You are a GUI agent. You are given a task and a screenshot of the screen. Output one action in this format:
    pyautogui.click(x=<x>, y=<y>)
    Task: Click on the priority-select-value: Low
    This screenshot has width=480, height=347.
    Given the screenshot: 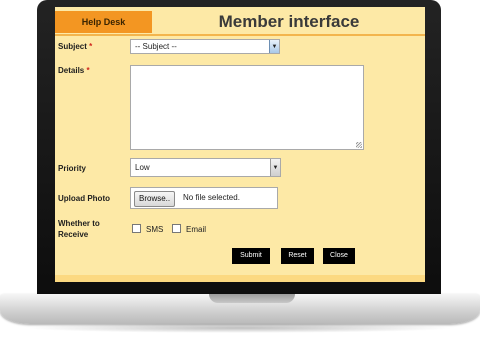 What is the action you would take?
    pyautogui.click(x=142, y=167)
    